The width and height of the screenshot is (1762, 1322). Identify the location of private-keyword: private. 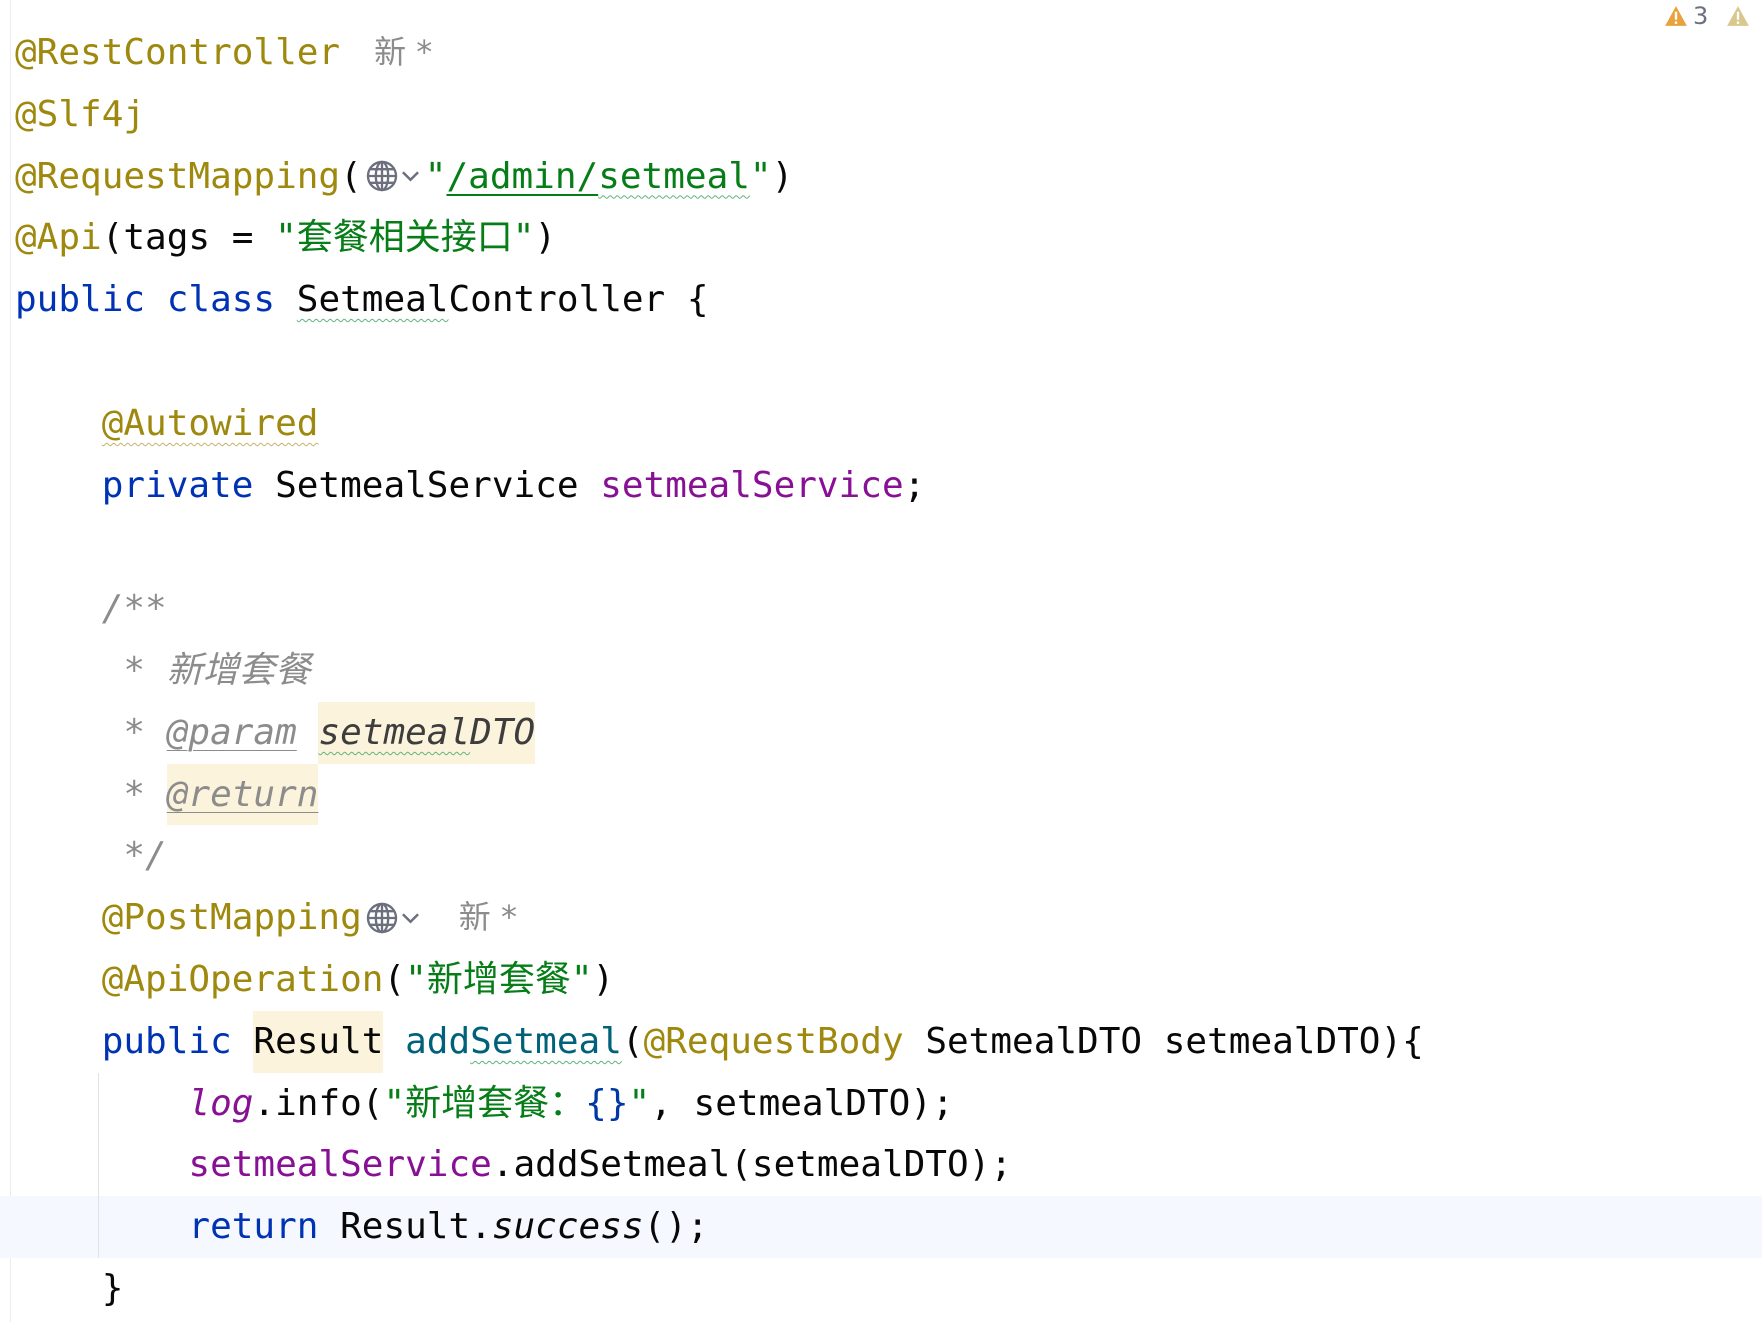
(188, 485).